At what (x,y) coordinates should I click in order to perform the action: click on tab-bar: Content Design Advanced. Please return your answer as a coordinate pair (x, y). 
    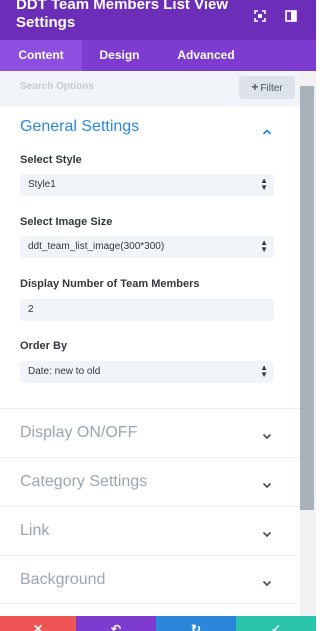
    Looking at the image, I should click on (158, 55).